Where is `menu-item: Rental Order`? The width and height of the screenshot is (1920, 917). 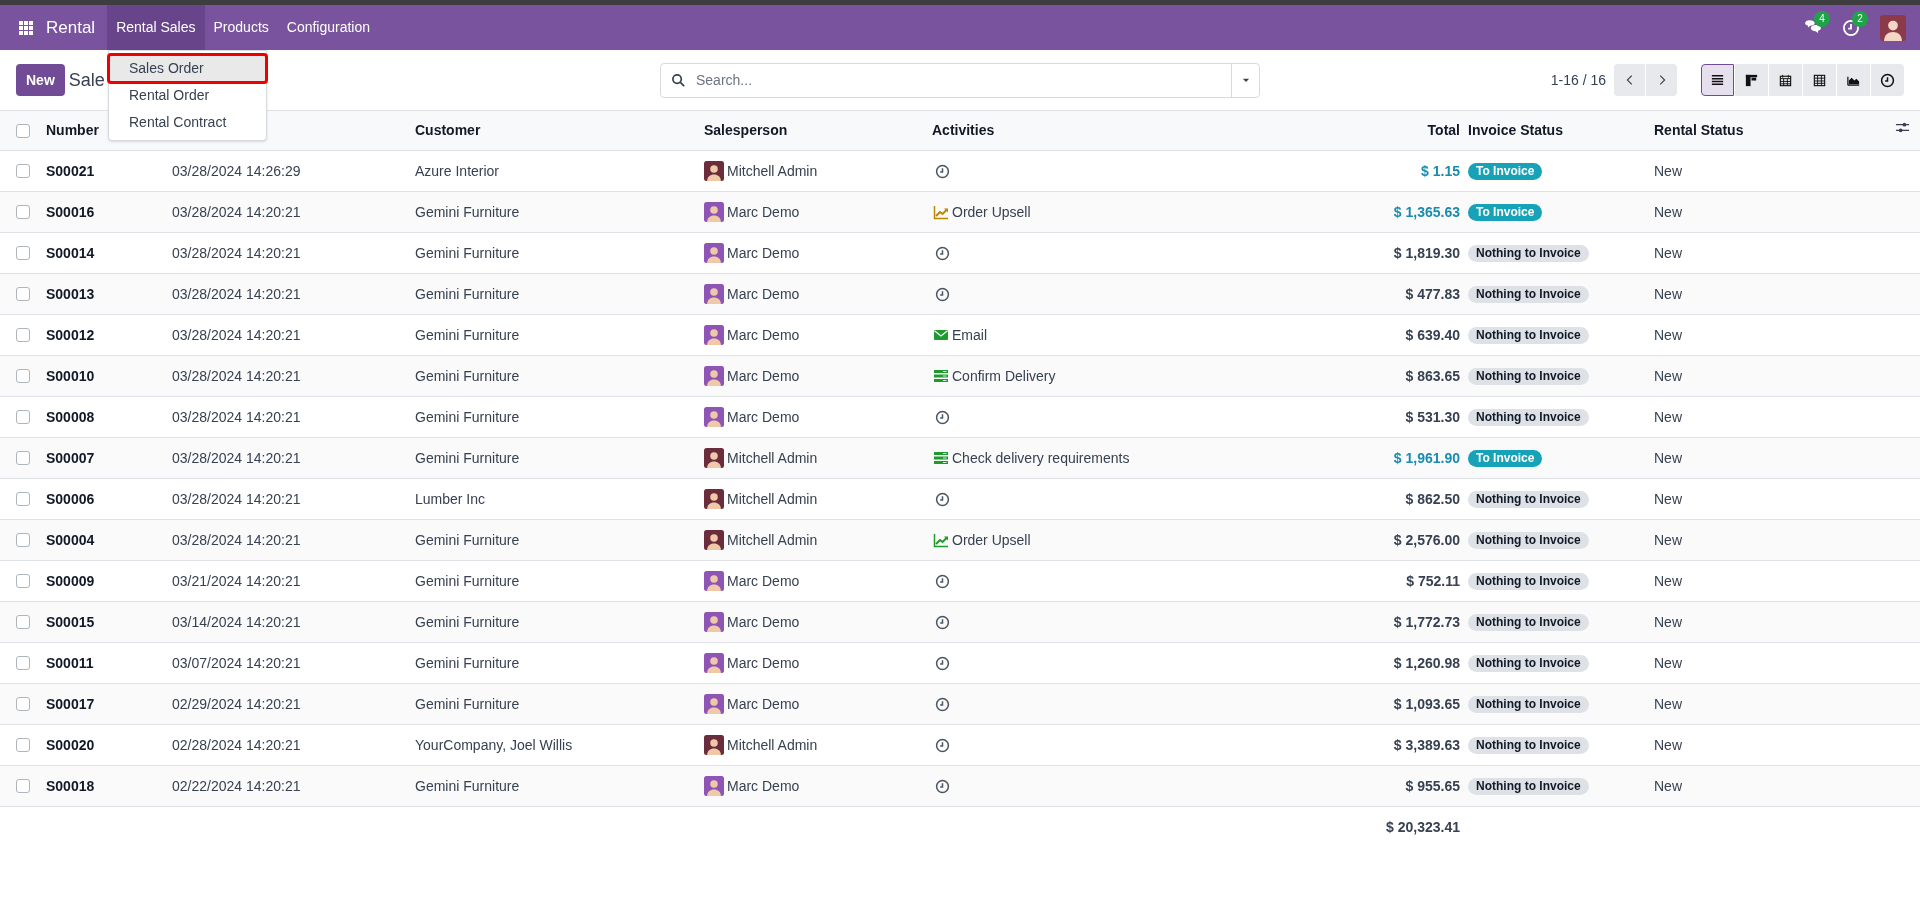
menu-item: Rental Order is located at coordinates (187, 95).